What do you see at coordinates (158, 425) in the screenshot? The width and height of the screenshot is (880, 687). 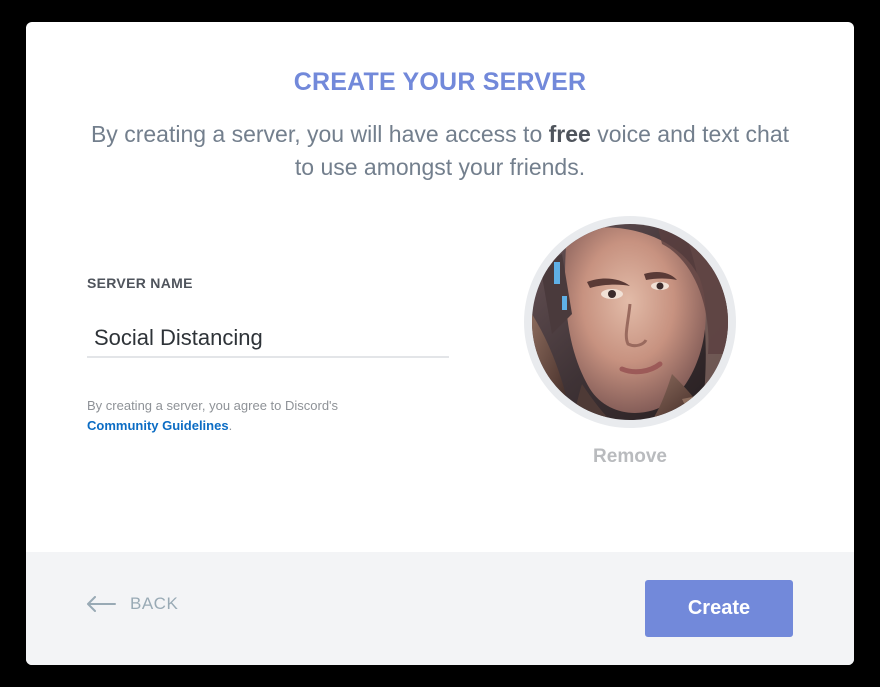 I see `community-guidelines-link: Community Guidelines` at bounding box center [158, 425].